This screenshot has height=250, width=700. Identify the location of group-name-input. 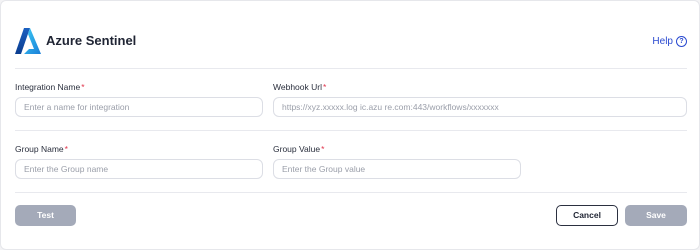
(139, 169).